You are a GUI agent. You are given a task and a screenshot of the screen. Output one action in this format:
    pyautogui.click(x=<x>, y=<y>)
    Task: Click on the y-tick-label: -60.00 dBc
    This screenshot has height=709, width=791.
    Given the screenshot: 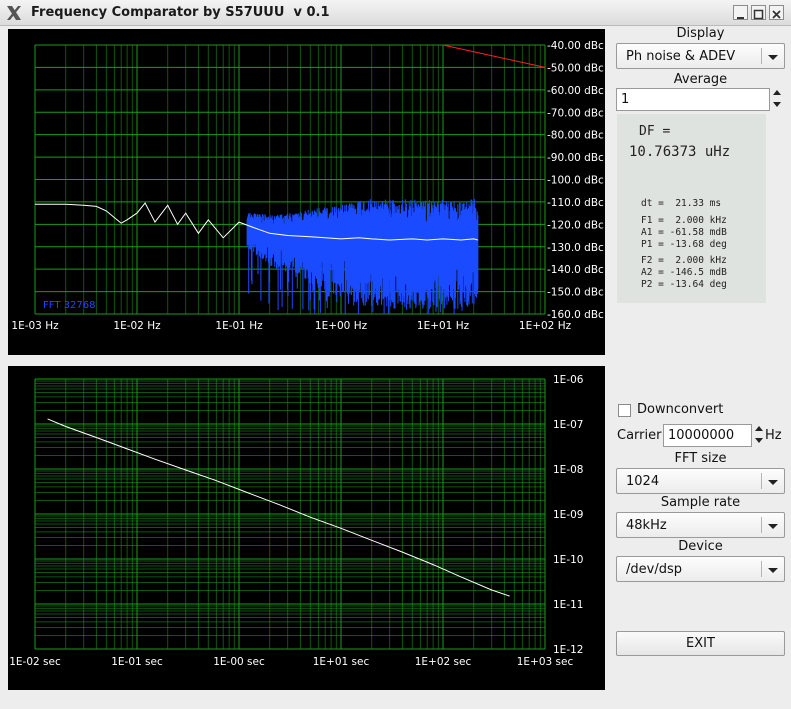 What is the action you would take?
    pyautogui.click(x=575, y=91)
    